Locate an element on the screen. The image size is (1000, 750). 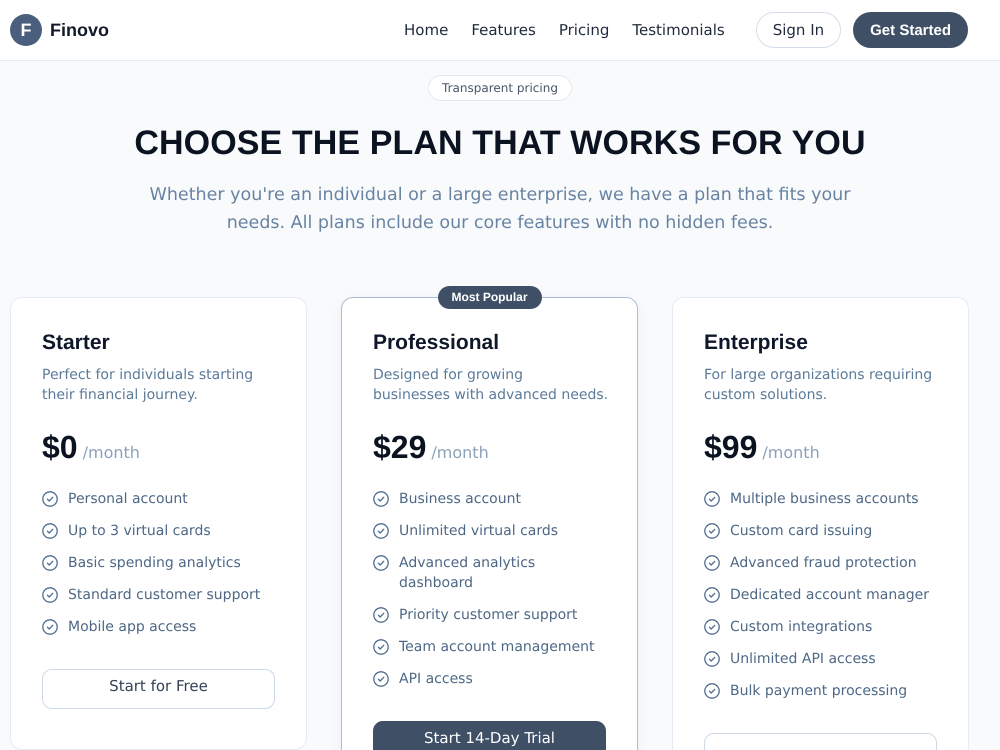
feature-text: Unlimited virtual cards is located at coordinates (478, 531).